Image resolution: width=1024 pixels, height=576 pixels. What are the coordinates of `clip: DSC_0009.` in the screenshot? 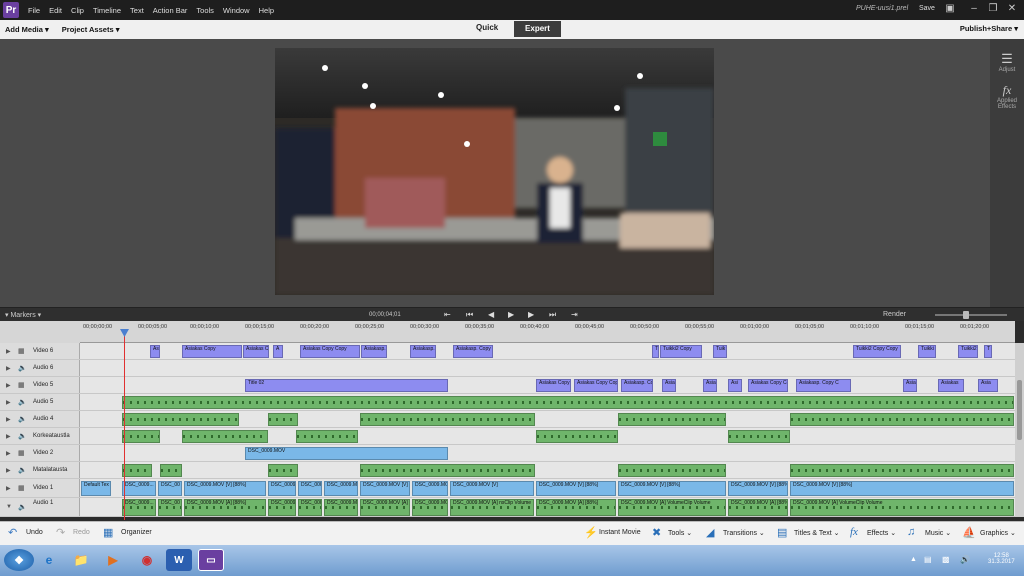 It's located at (282, 507).